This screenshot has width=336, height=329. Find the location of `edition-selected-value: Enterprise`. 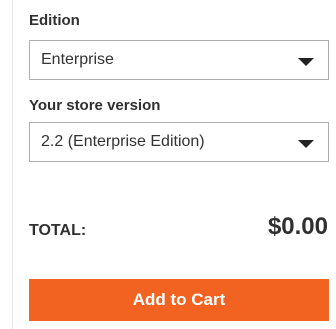

edition-selected-value: Enterprise is located at coordinates (77, 59).